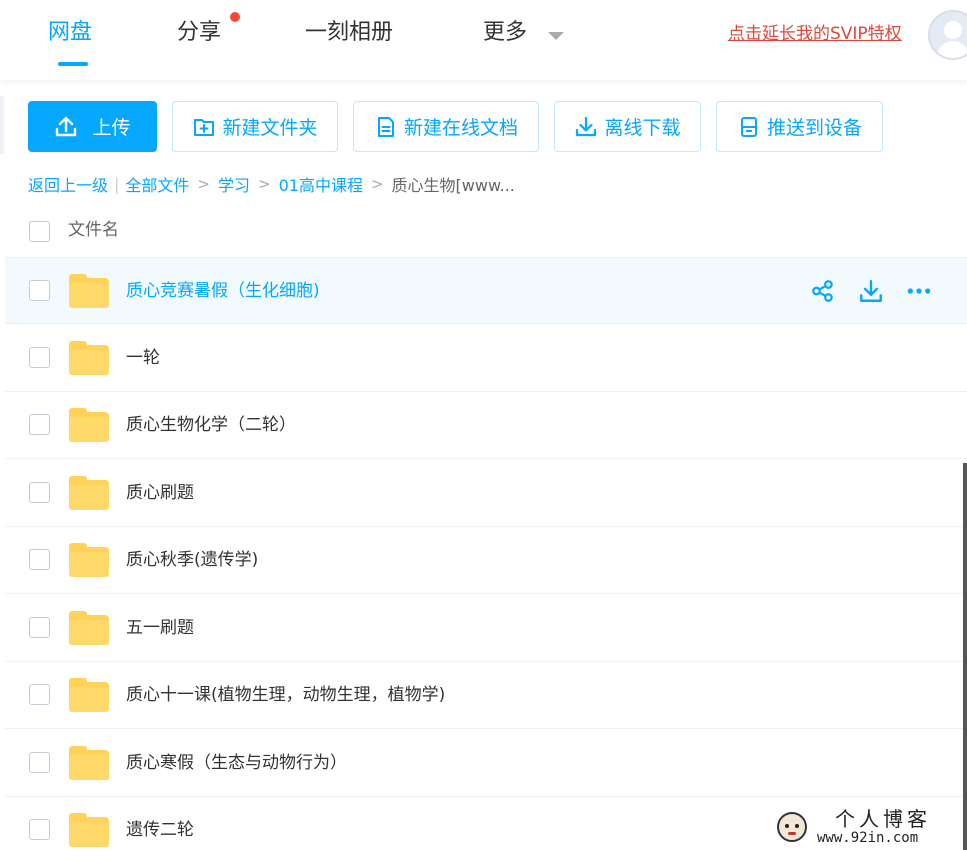 The height and width of the screenshot is (850, 967). I want to click on row-actions, so click(871, 291).